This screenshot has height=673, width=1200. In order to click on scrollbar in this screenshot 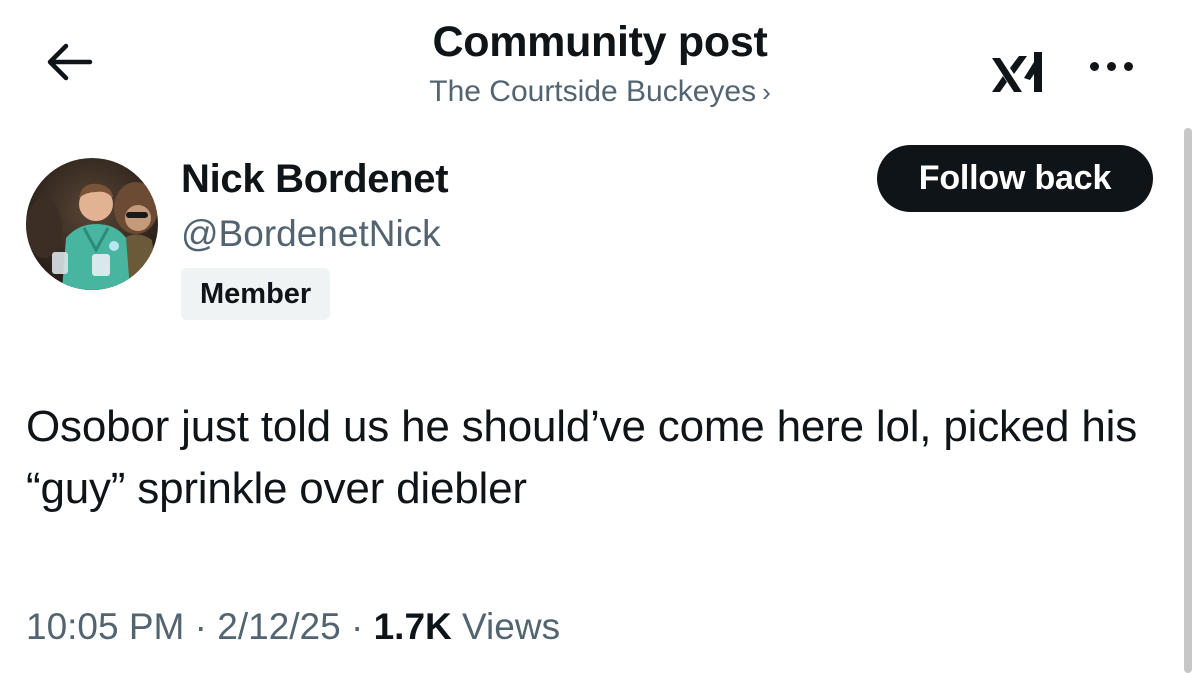, I will do `click(1188, 400)`.